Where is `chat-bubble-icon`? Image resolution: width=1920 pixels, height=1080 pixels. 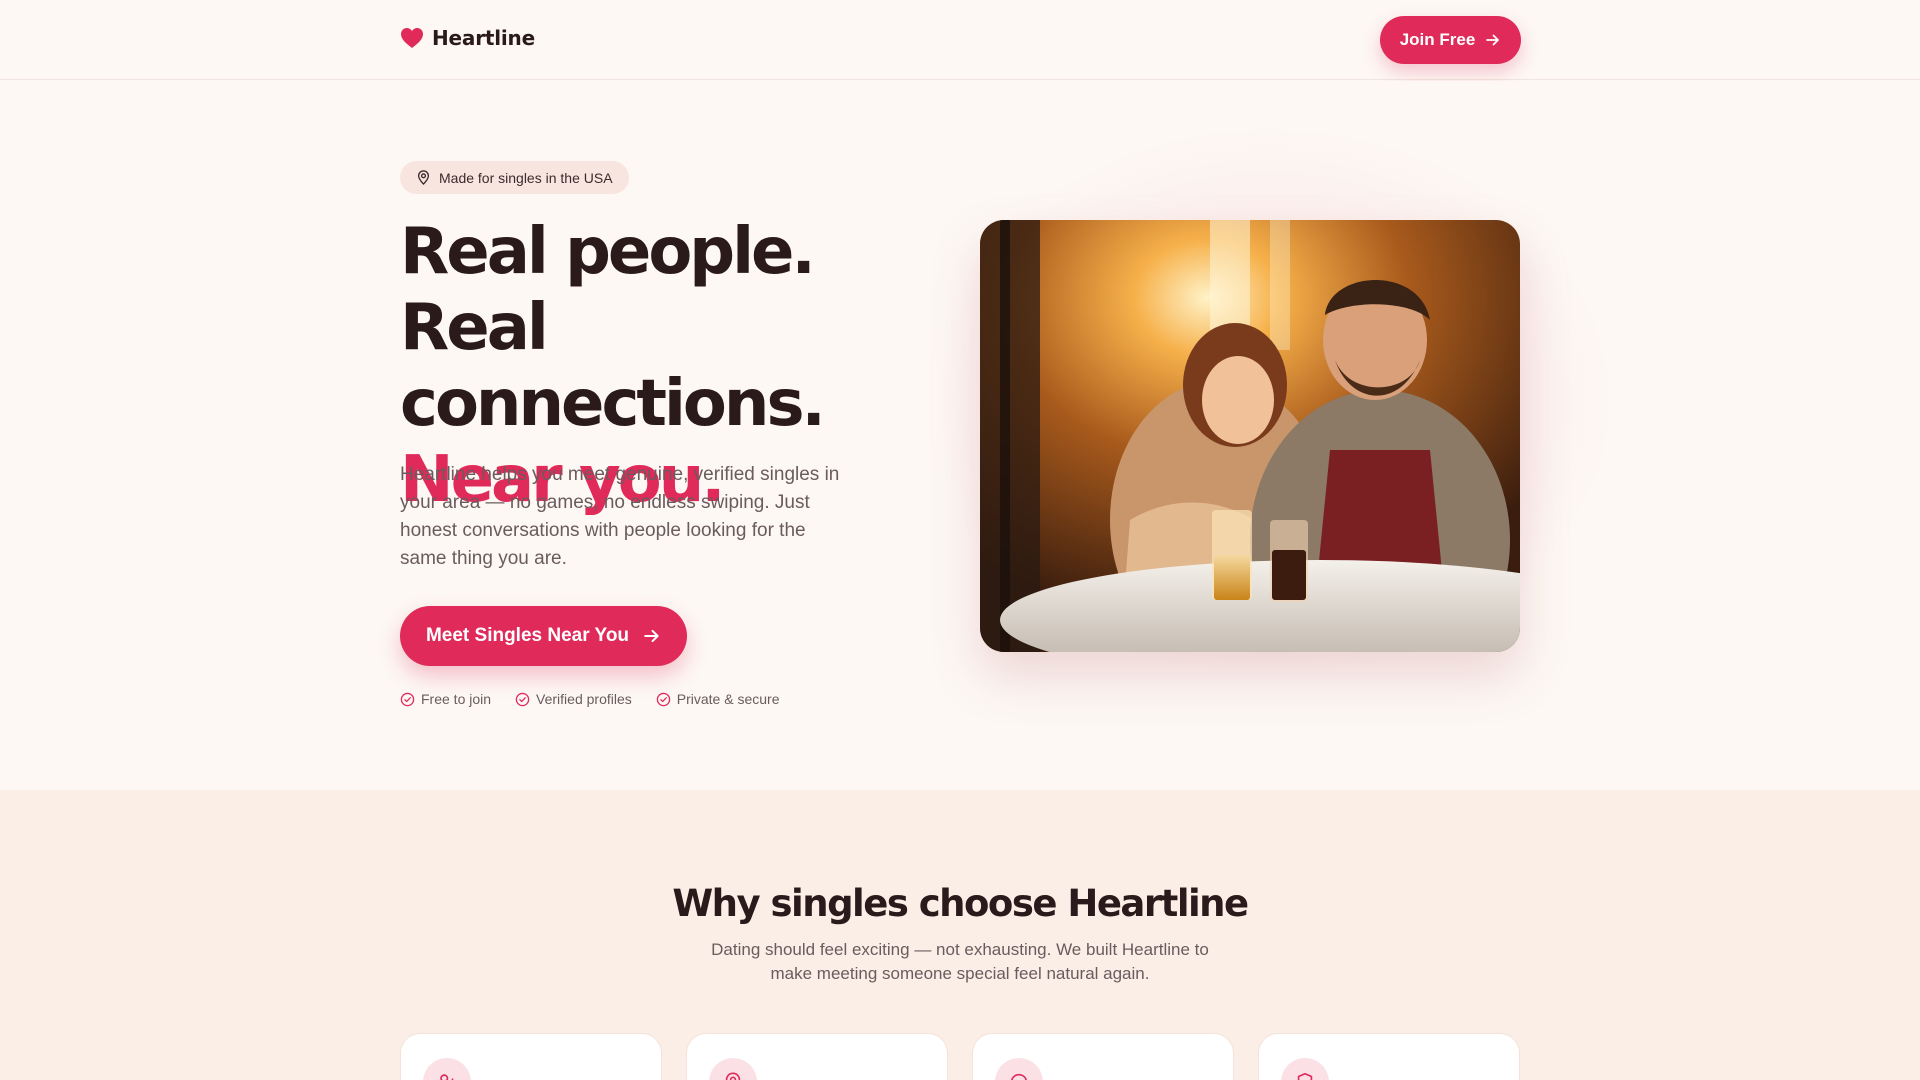
chat-bubble-icon is located at coordinates (1019, 1076).